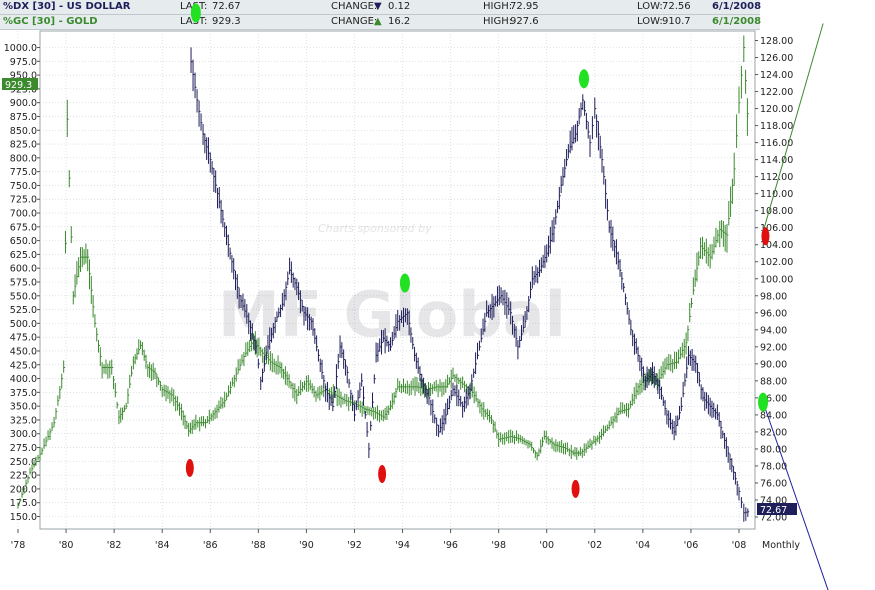 The width and height of the screenshot is (875, 590). Describe the element at coordinates (776, 109) in the screenshot. I see `right-axis-tick-label: 120.00` at that location.